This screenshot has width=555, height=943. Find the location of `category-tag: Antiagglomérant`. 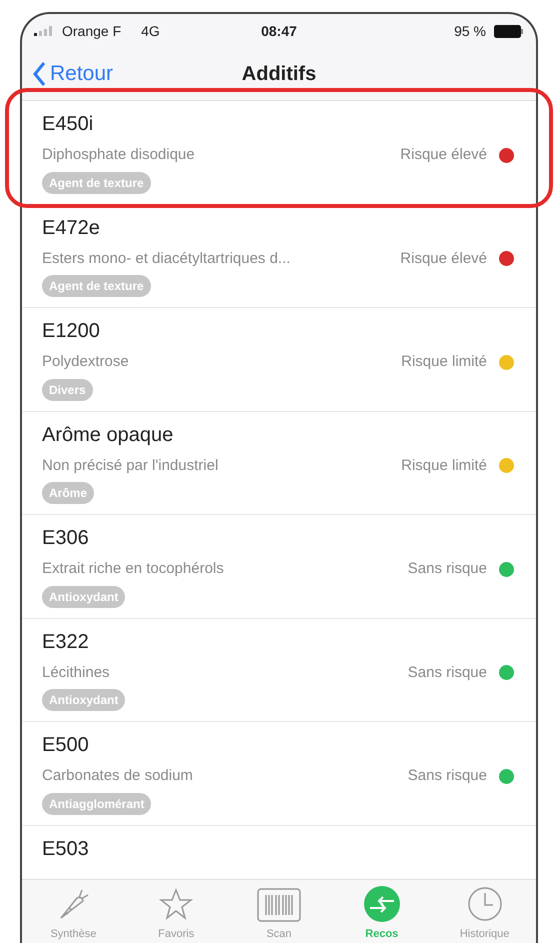

category-tag: Antiagglomérant is located at coordinates (97, 803).